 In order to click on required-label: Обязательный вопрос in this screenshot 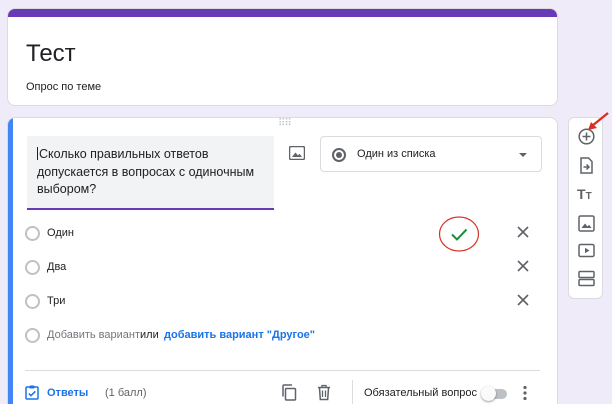, I will do `click(421, 393)`.